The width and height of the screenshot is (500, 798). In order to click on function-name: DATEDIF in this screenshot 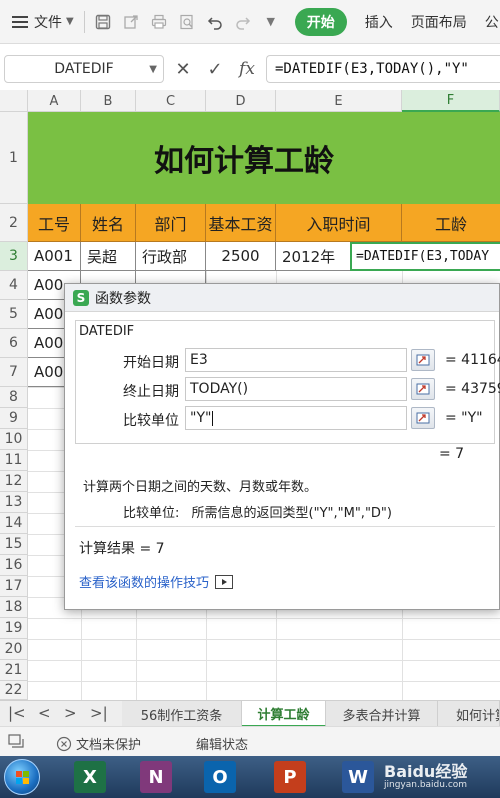, I will do `click(107, 331)`.